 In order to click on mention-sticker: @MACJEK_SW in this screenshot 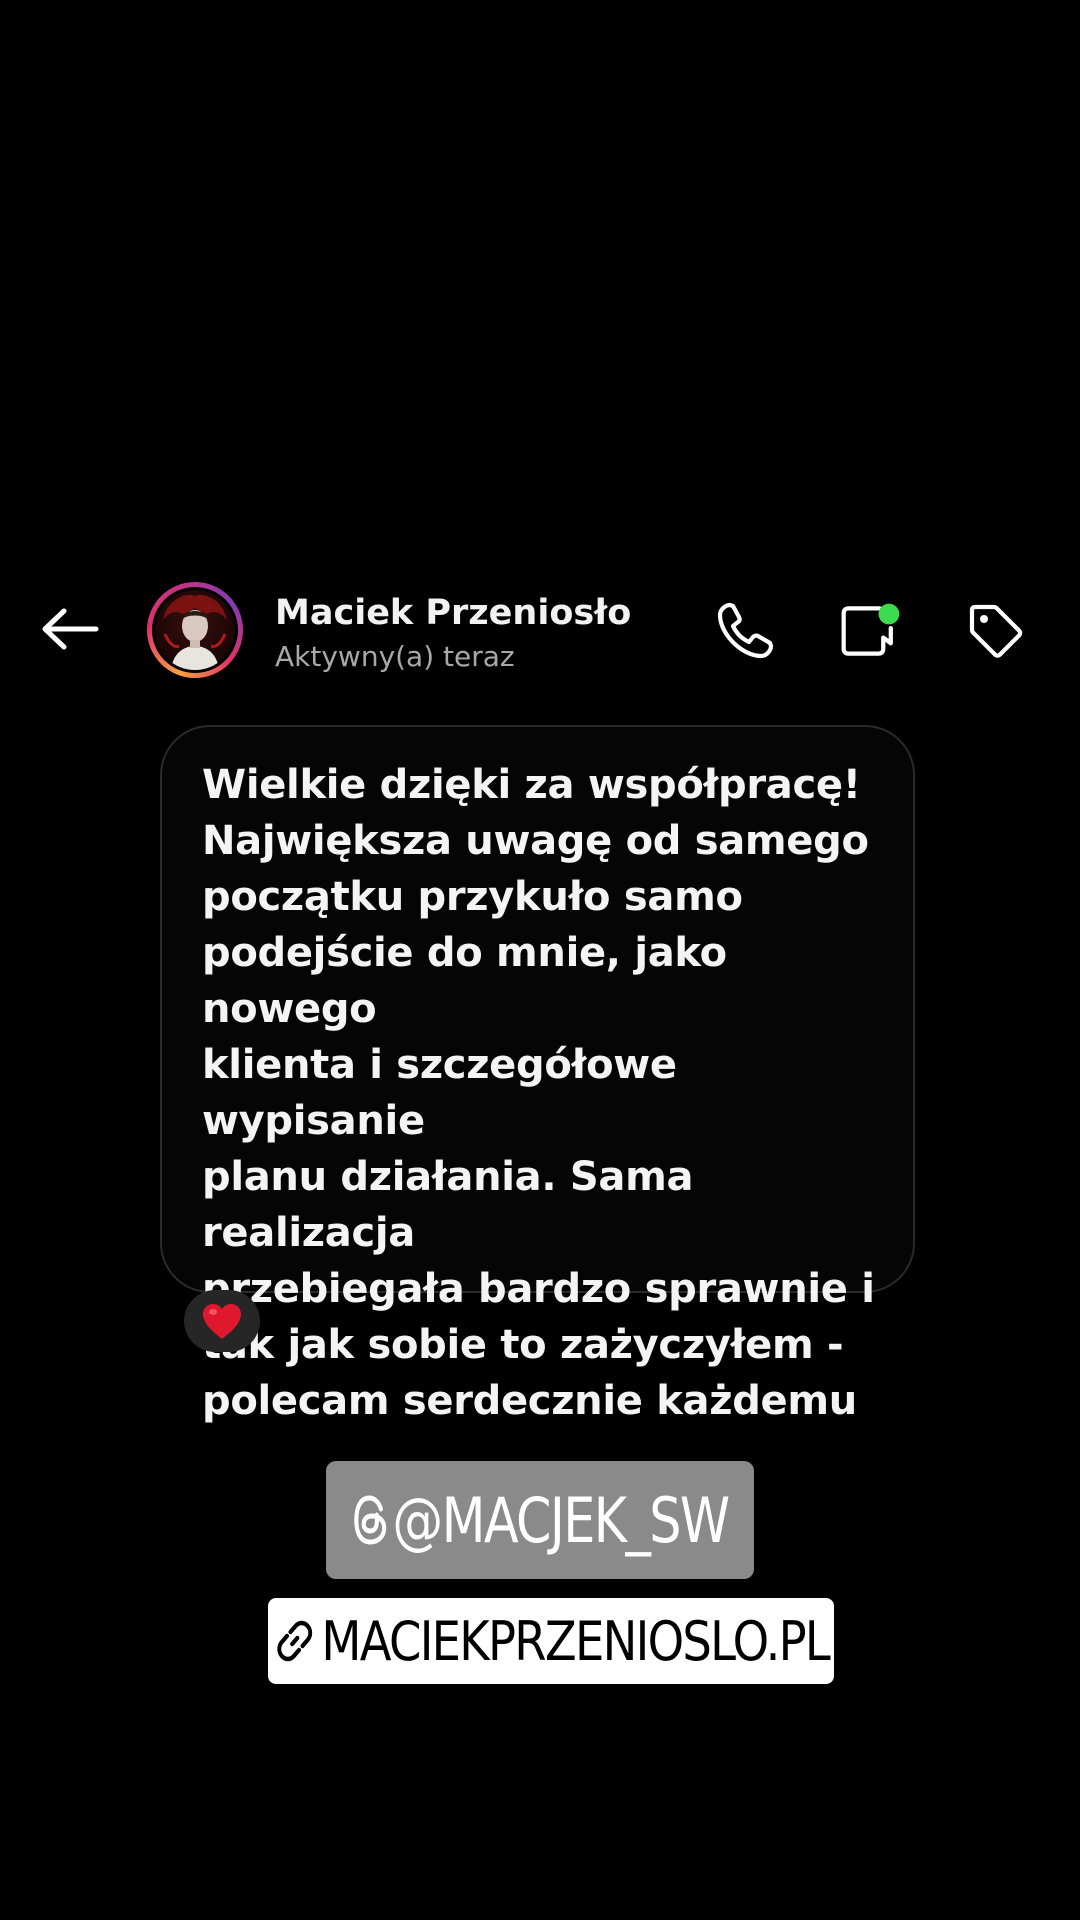, I will do `click(540, 1520)`.